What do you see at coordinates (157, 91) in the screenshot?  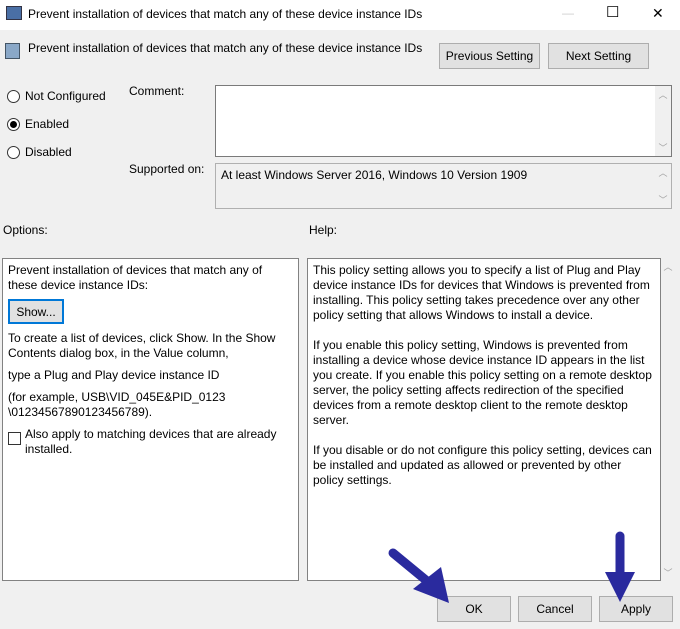 I see `comment-label: Comment:` at bounding box center [157, 91].